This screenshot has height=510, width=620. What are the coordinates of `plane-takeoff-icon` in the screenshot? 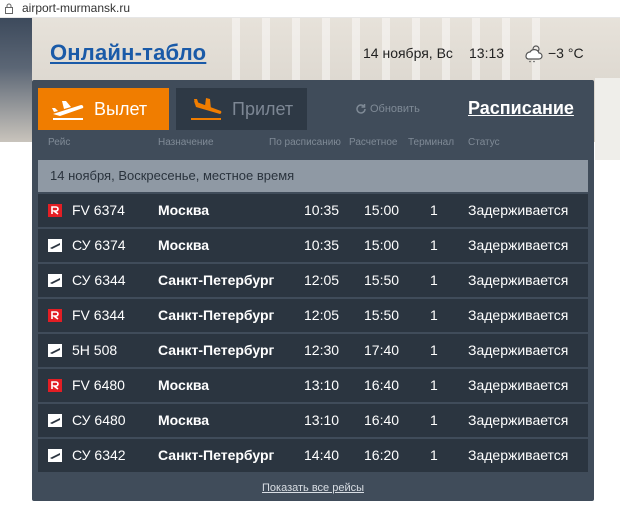 It's located at (68, 110).